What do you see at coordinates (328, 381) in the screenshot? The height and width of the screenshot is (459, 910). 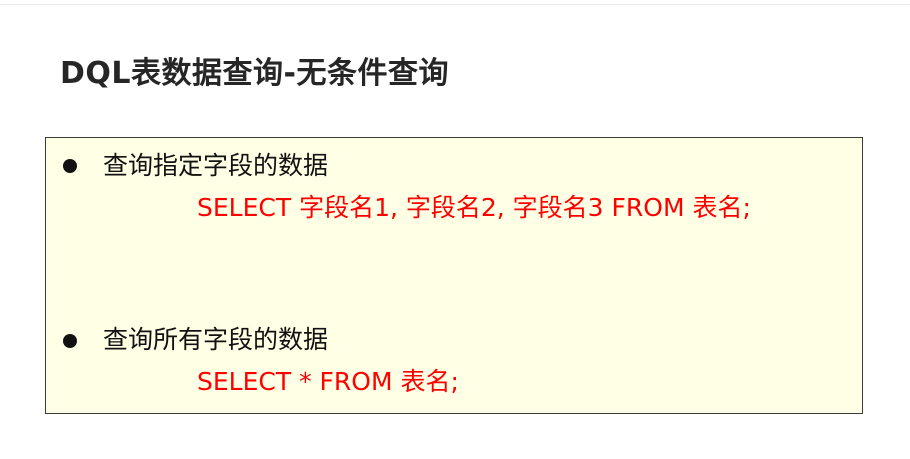 I see `sql-select-all-fields: SELECT * FROM 表名;` at bounding box center [328, 381].